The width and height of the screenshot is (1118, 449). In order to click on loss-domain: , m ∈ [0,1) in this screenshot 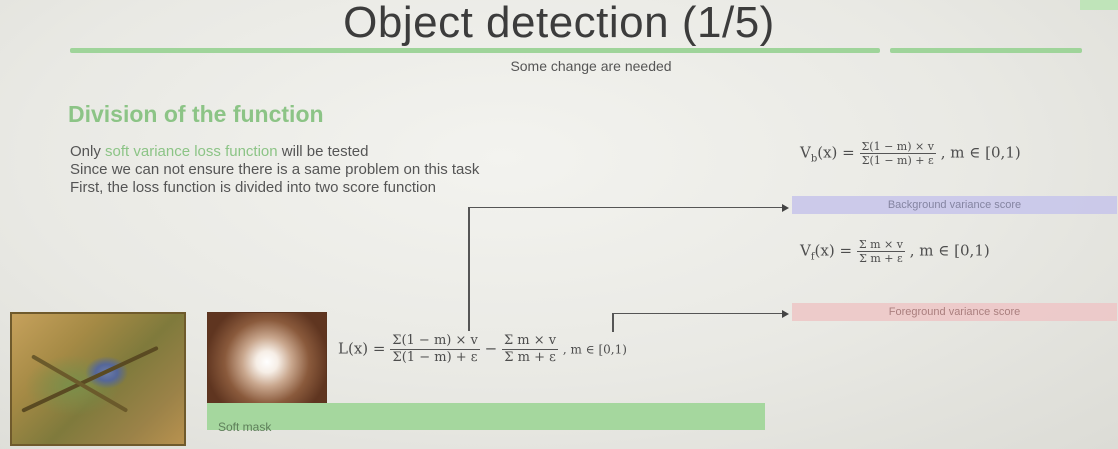, I will do `click(594, 349)`.